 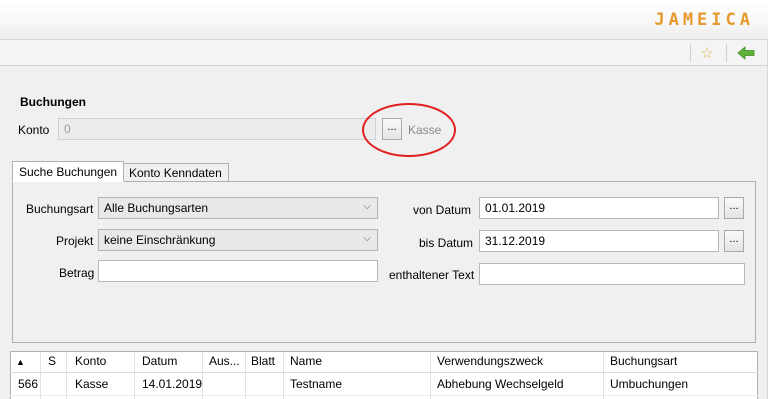 I want to click on text-label: enthaltener Text, so click(x=432, y=275).